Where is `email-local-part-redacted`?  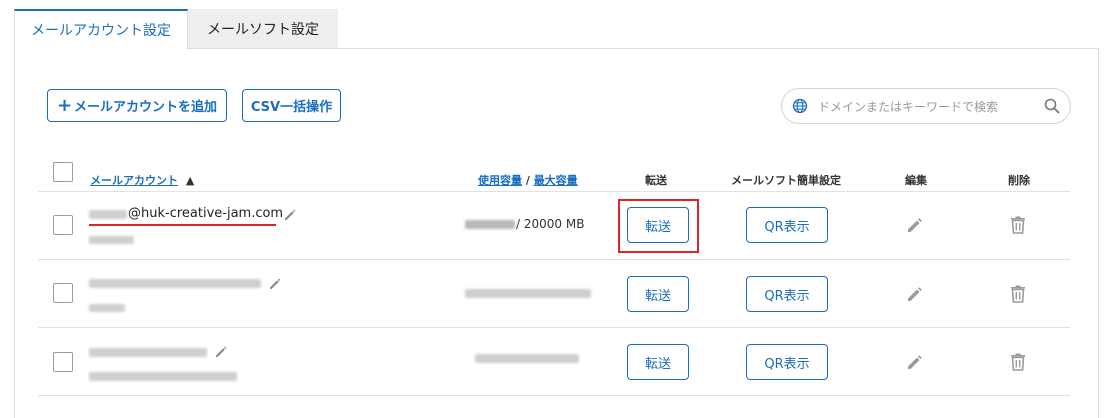
email-local-part-redacted is located at coordinates (108, 214).